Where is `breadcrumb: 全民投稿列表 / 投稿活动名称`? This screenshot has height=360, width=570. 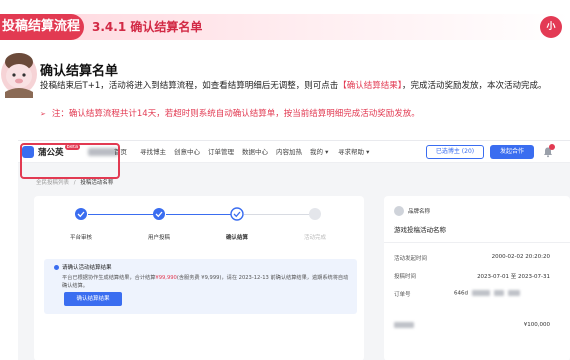
breadcrumb: 全民投稿列表 / 投稿活动名称 is located at coordinates (74, 182).